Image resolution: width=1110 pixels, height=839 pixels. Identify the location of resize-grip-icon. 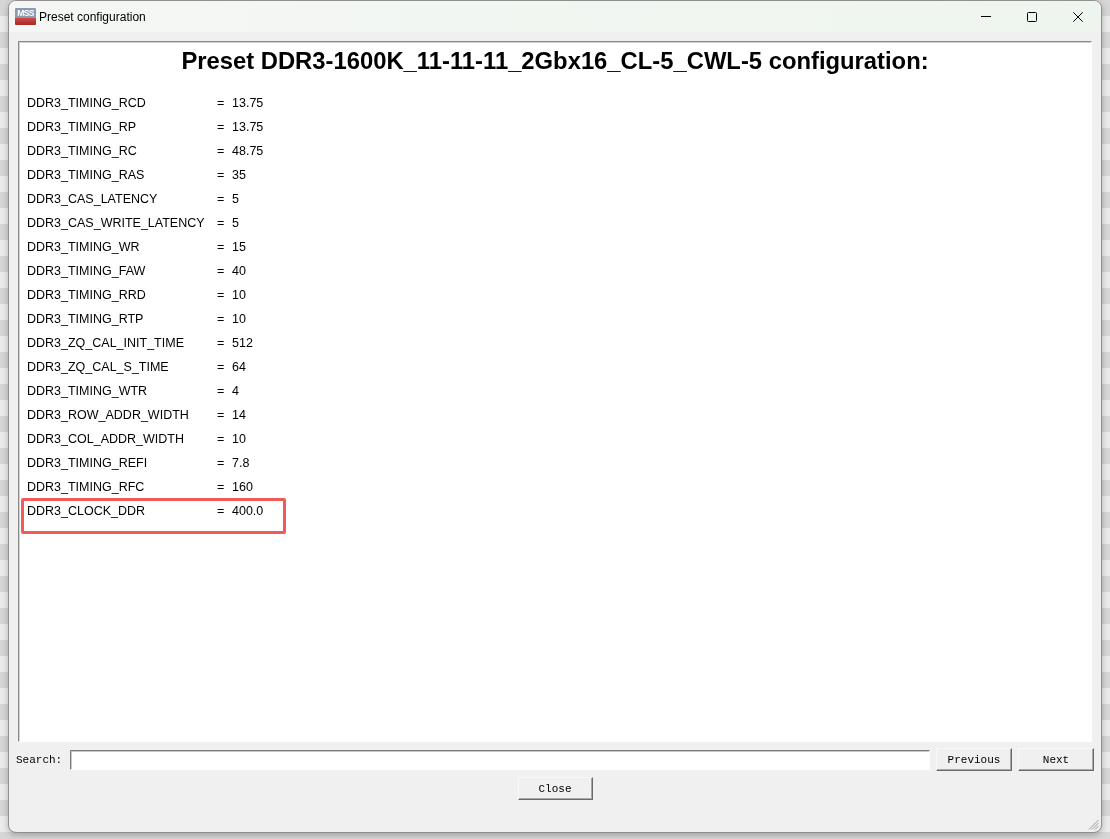
(1093, 824).